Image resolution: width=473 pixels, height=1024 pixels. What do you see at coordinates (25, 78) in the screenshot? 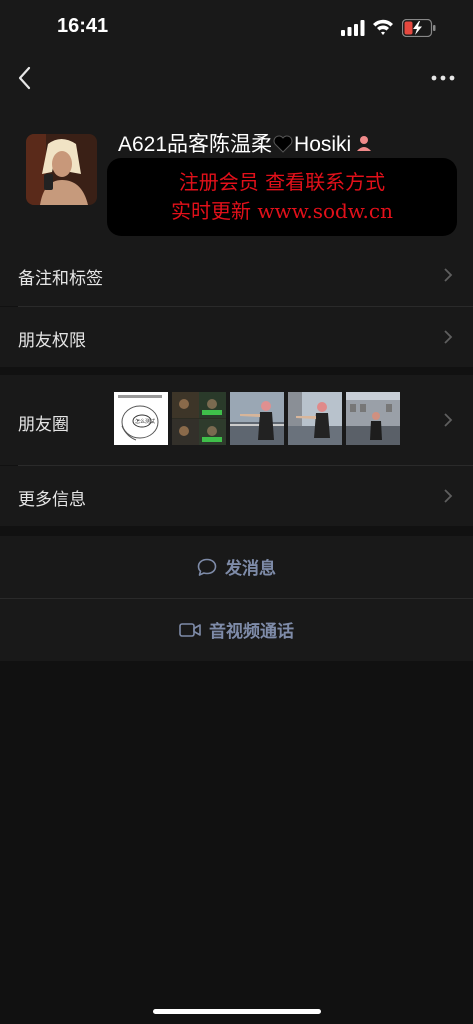
I see `chevron-left-icon` at bounding box center [25, 78].